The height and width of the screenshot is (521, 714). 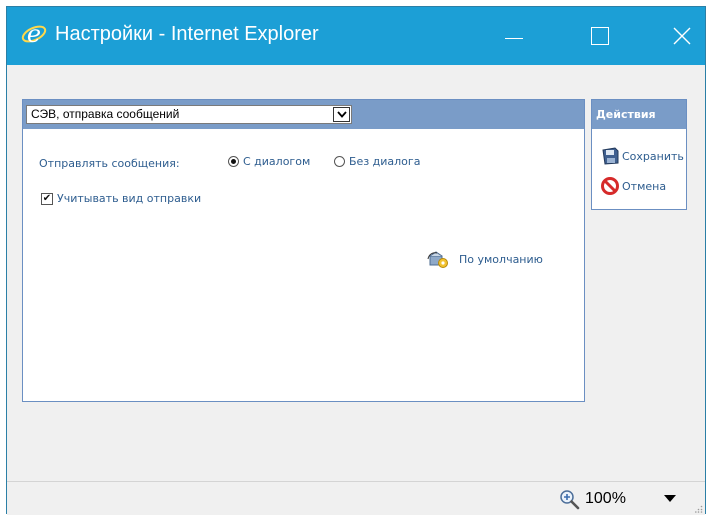 I want to click on zoom-level: 100%, so click(x=605, y=499).